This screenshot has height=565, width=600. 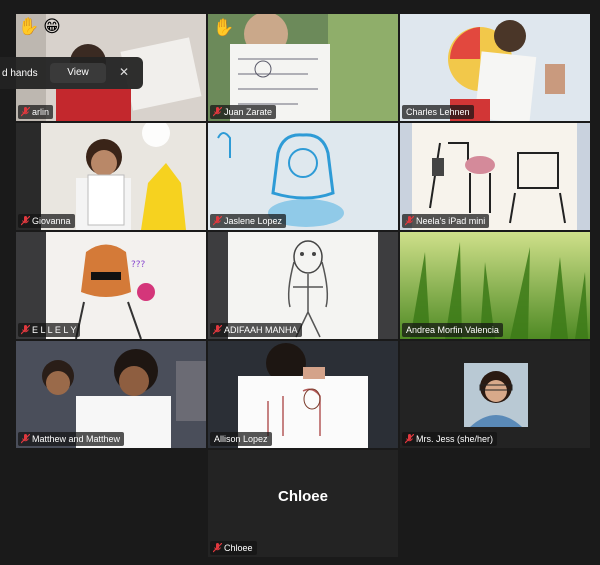 What do you see at coordinates (261, 330) in the screenshot?
I see `participant-name: ADIFAAH MANHA` at bounding box center [261, 330].